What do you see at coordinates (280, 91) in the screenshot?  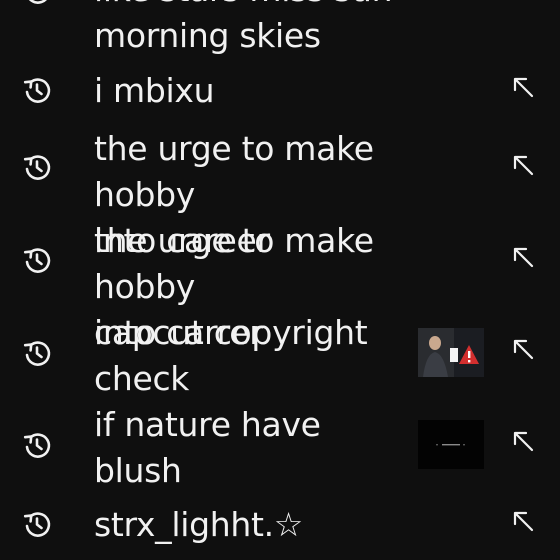 I see `history-row: i mbixu` at bounding box center [280, 91].